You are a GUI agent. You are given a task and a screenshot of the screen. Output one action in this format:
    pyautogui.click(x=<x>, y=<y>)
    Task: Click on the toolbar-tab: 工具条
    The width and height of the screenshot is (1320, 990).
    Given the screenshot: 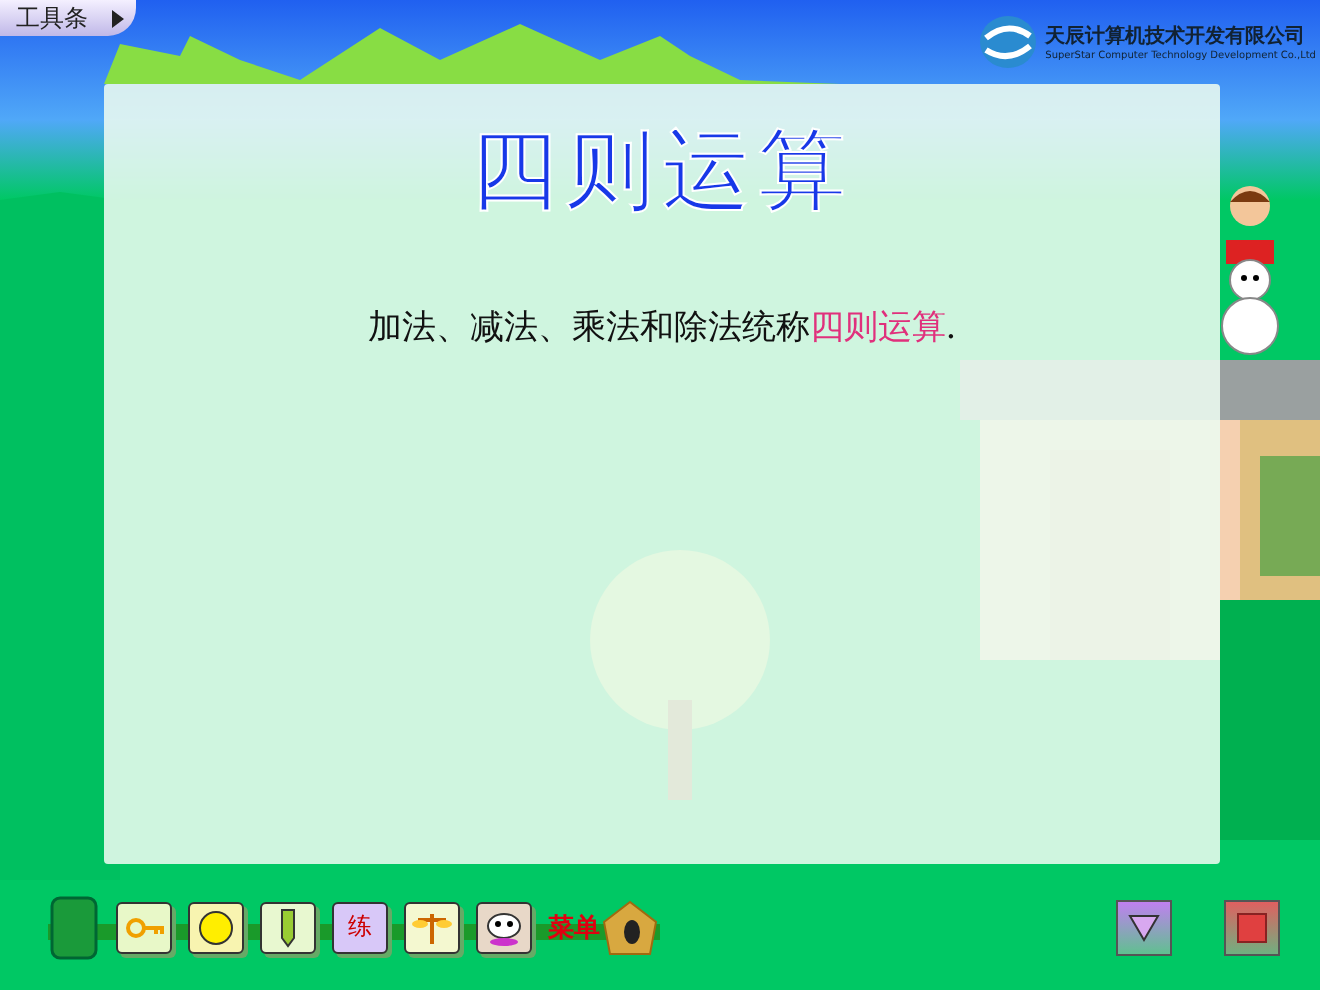 What is the action you would take?
    pyautogui.click(x=68, y=18)
    